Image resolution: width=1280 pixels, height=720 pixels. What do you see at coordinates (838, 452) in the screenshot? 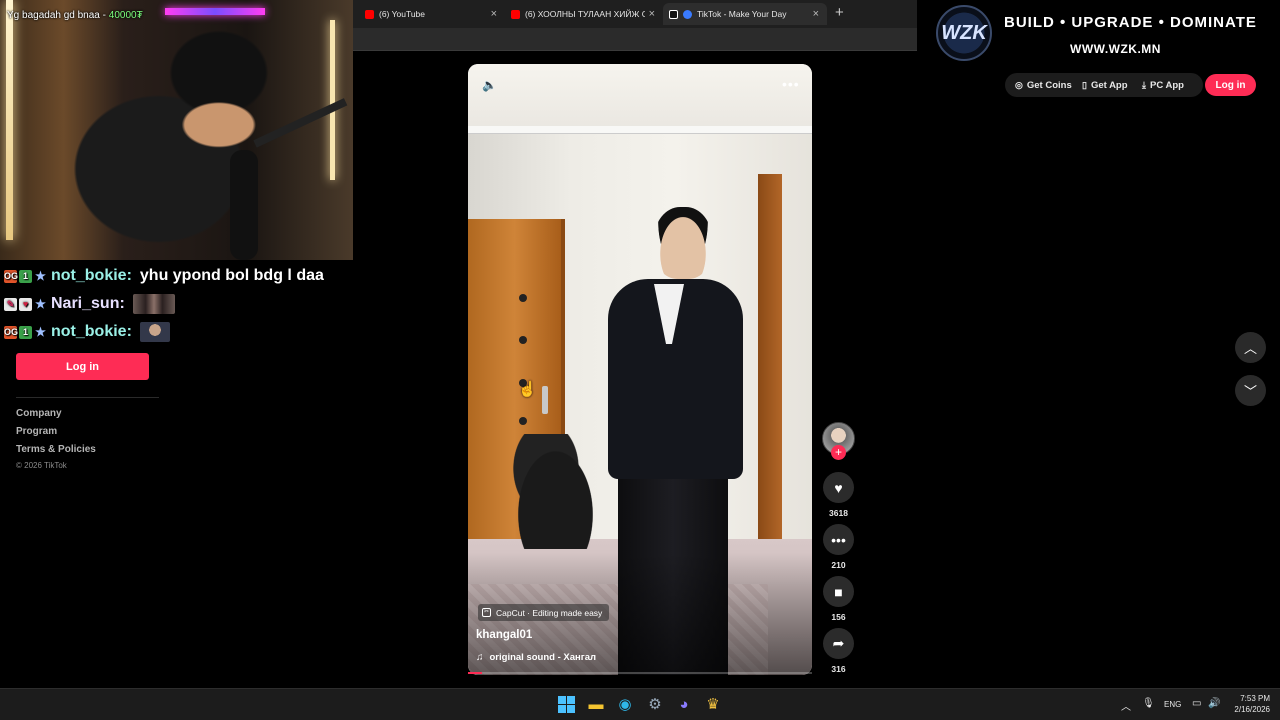
I see `follow-plus-icon: +` at bounding box center [838, 452].